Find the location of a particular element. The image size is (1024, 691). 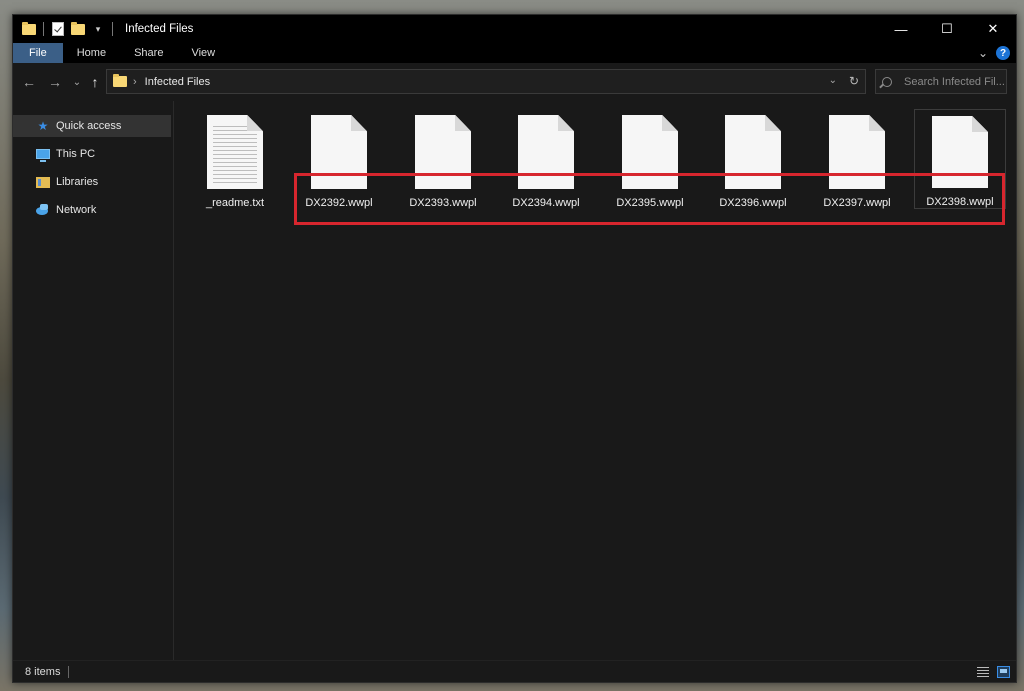

ribbon-right: ⌄ ? is located at coordinates (997, 53).